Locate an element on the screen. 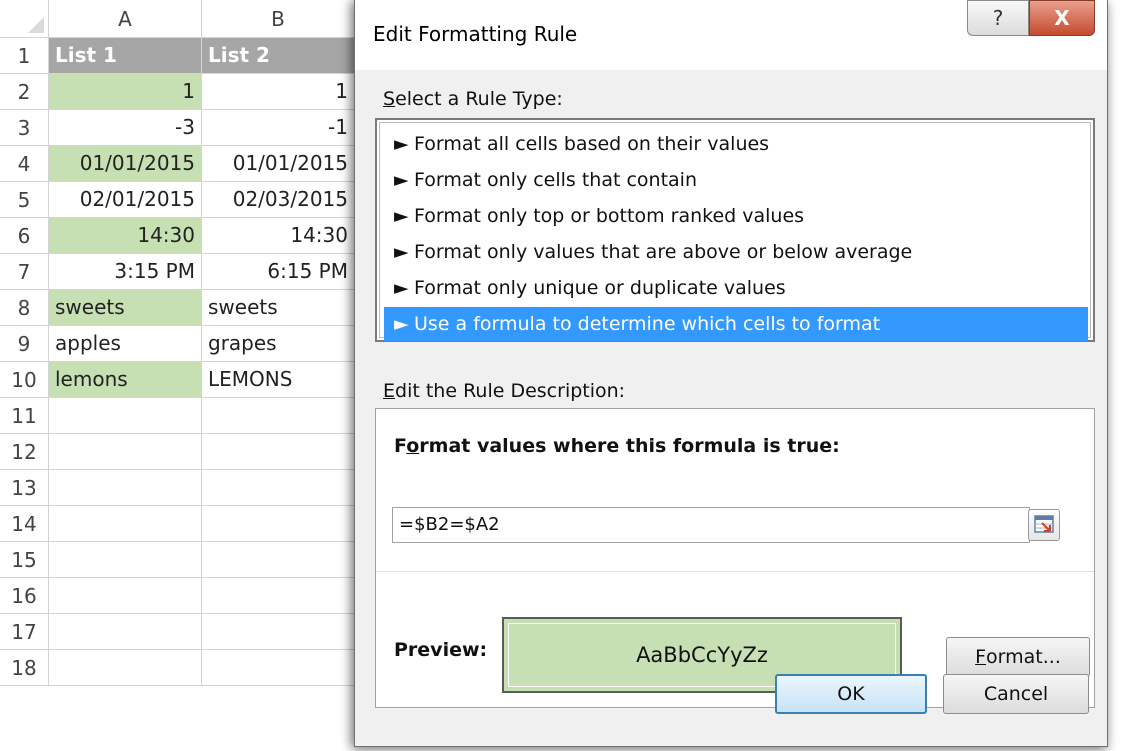  dialog-titlebar: Edit Formatting Rule ? X is located at coordinates (731, 35).